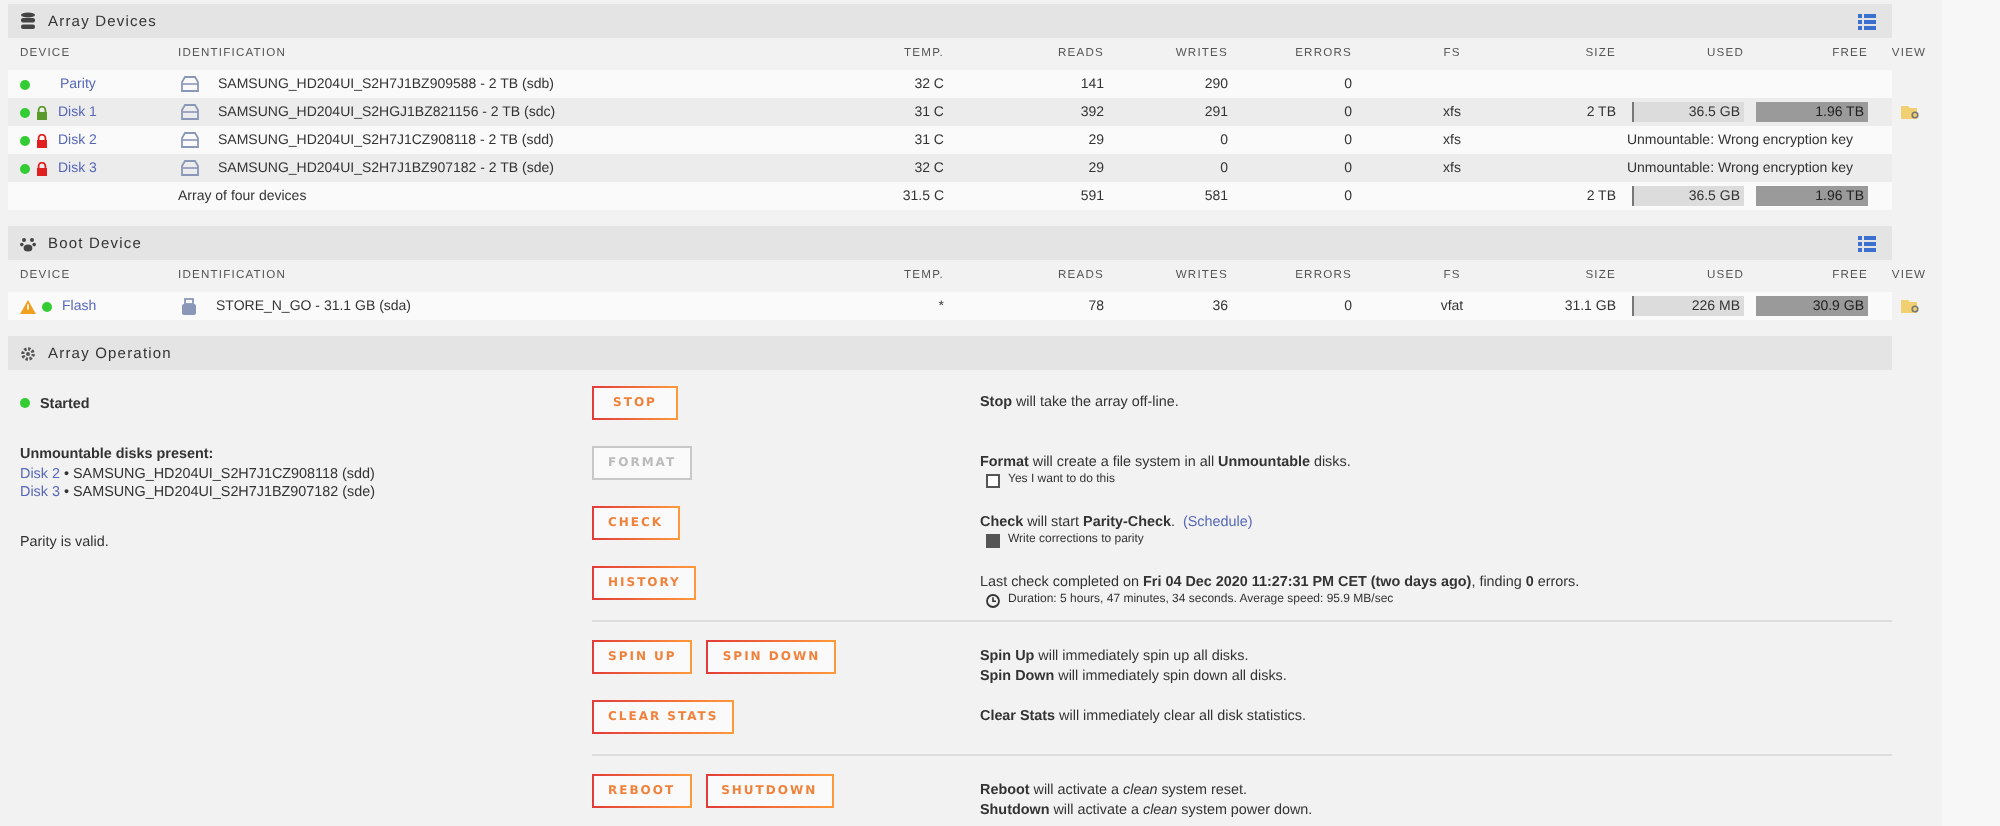 The image size is (2000, 826). Describe the element at coordinates (28, 353) in the screenshot. I see `gear-icon` at that location.